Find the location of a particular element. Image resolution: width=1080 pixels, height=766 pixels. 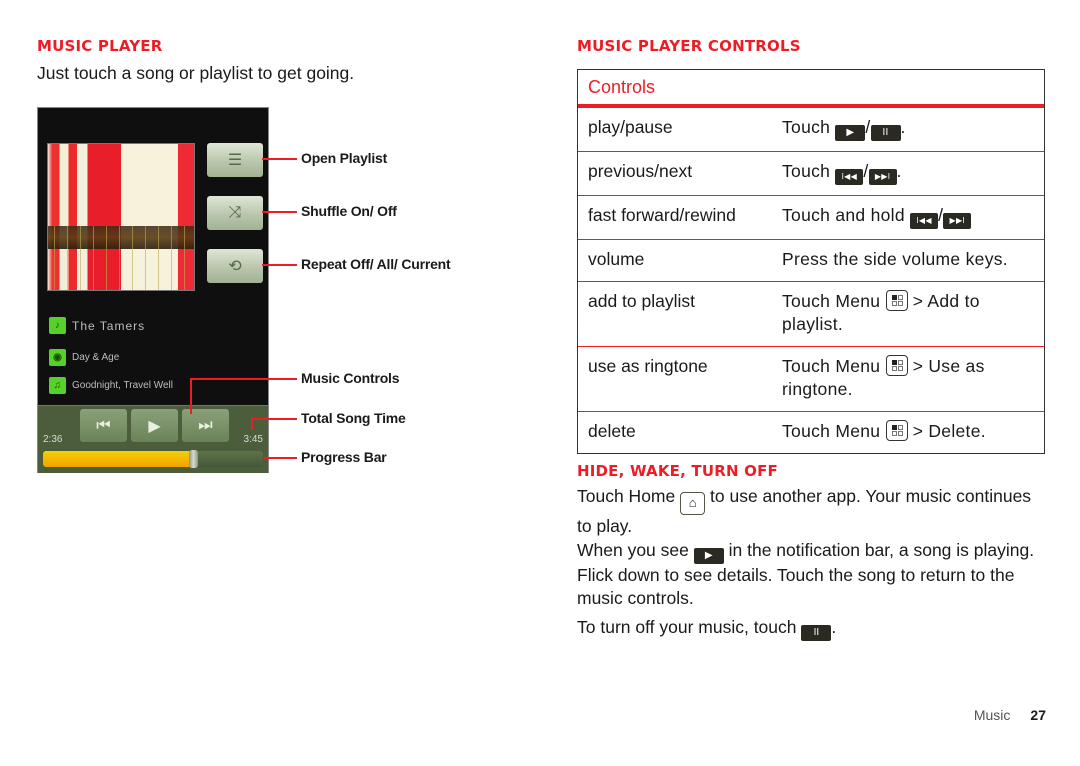

disc-icon: ◉ is located at coordinates (57, 357).